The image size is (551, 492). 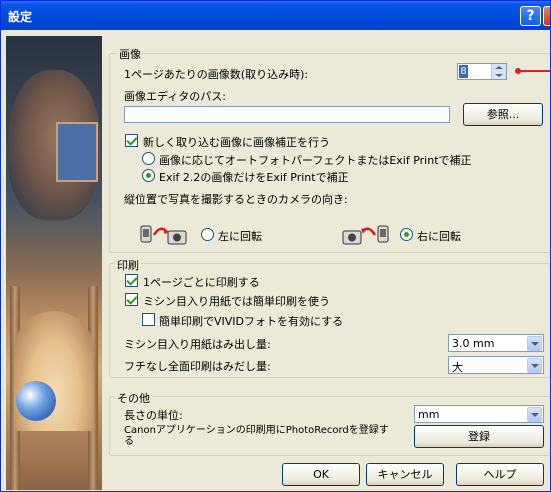 What do you see at coordinates (482, 71) in the screenshot?
I see `images-per-page-spinner: 8` at bounding box center [482, 71].